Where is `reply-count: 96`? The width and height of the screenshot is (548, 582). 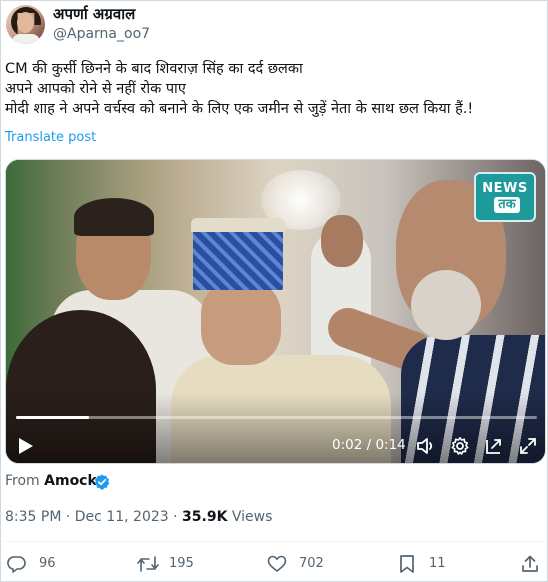 reply-count: 96 is located at coordinates (47, 563).